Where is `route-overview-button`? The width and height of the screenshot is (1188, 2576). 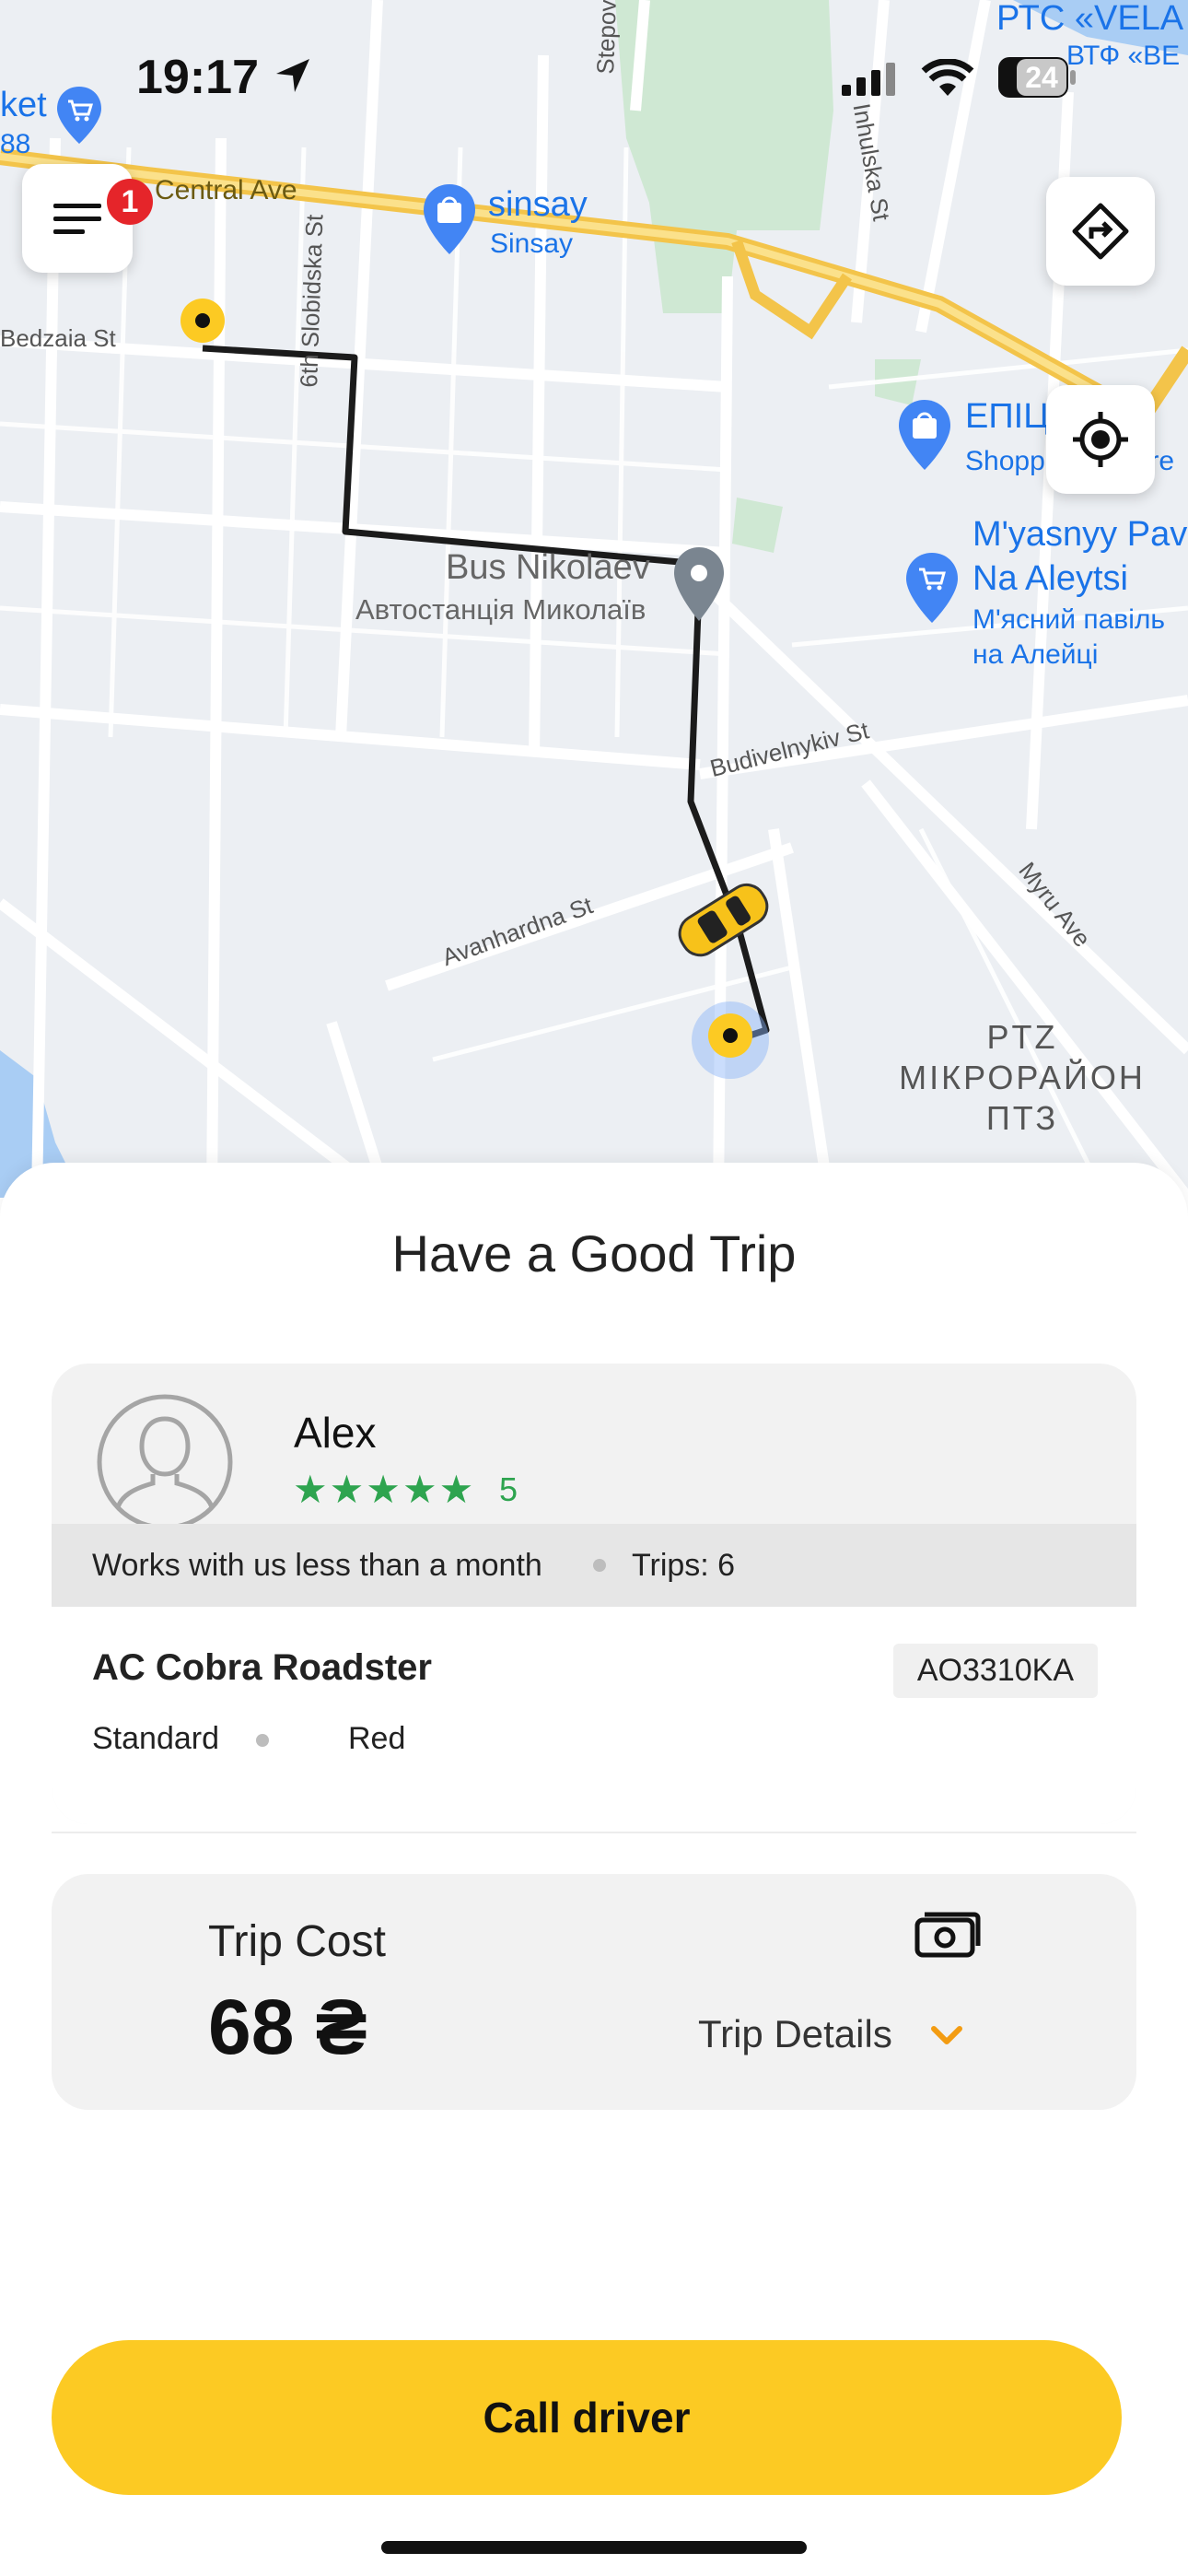 route-overview-button is located at coordinates (1100, 231).